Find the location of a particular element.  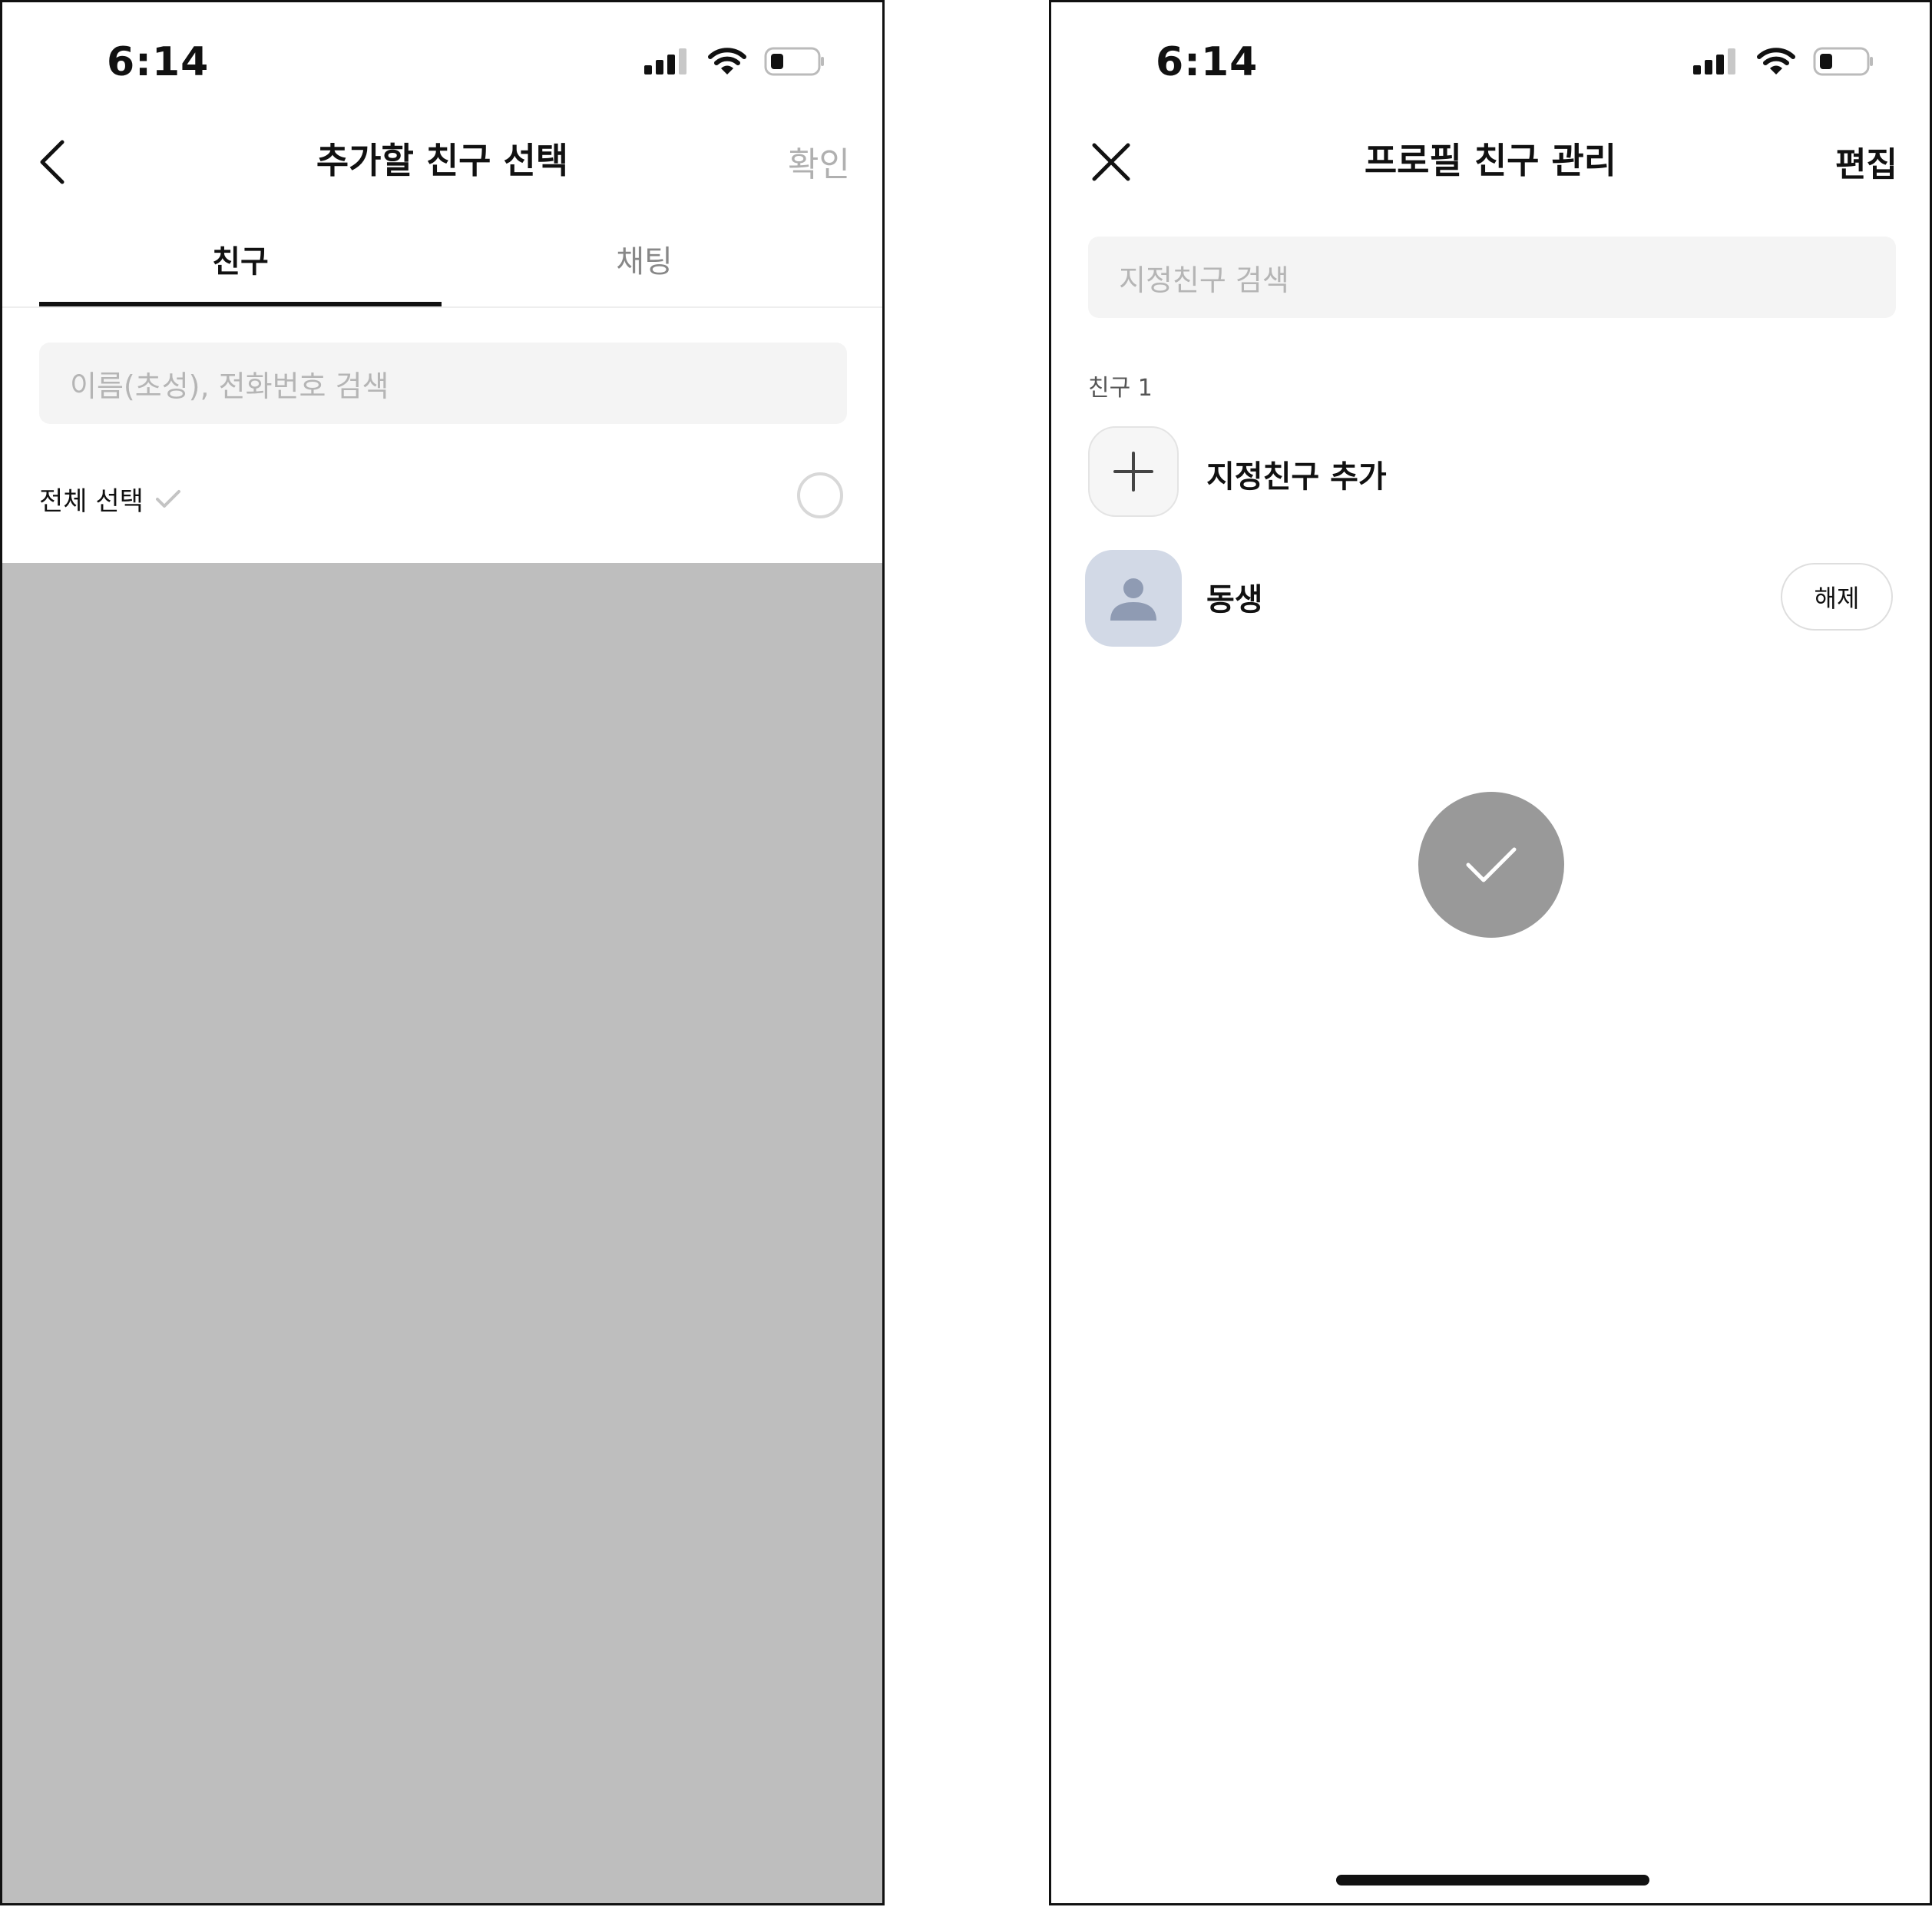

select-all-toggle: 전체 선택 is located at coordinates (110, 499).